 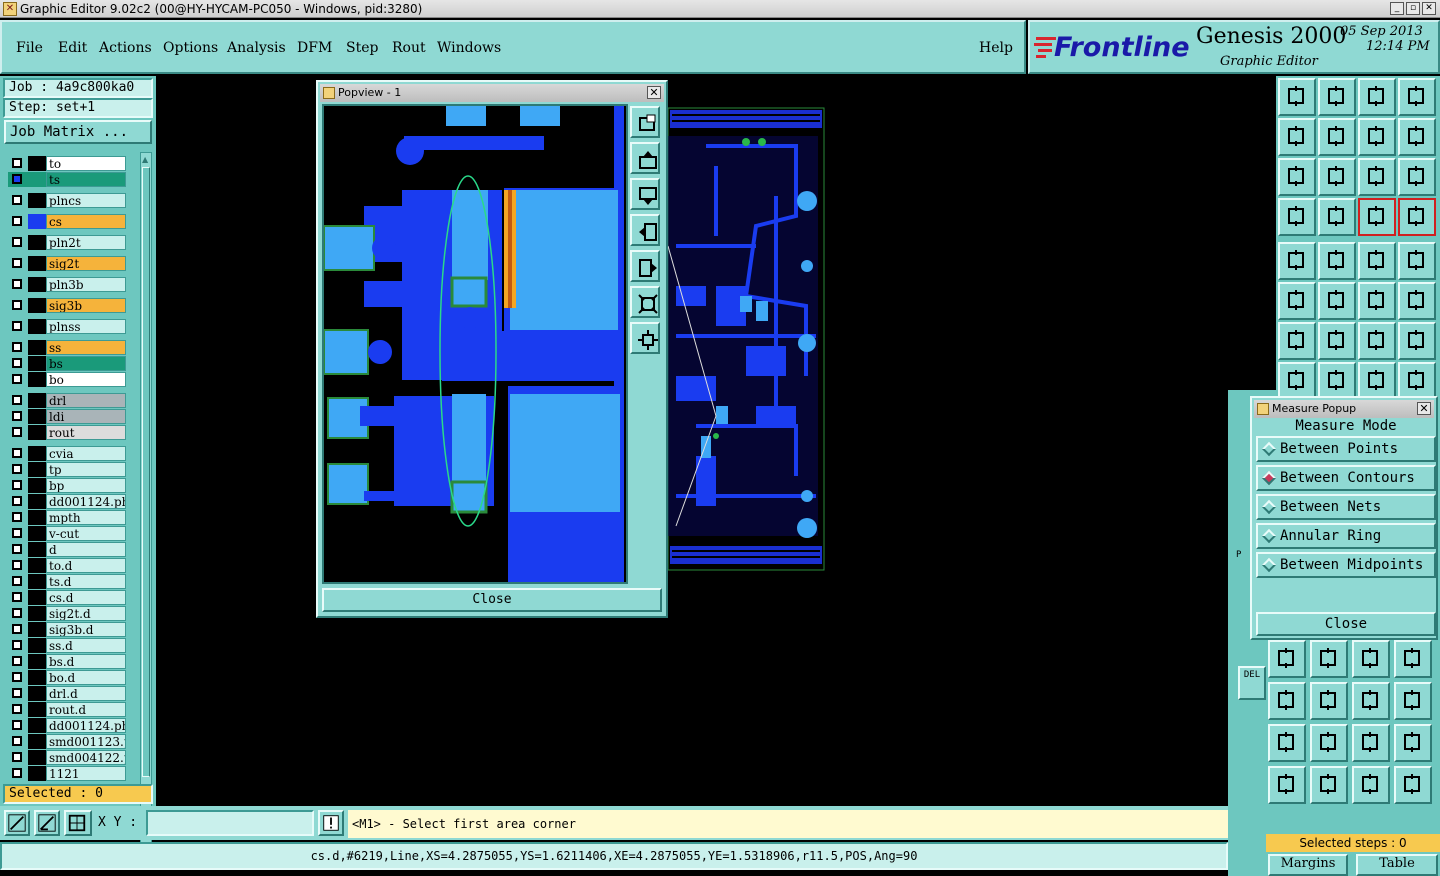 What do you see at coordinates (67, 379) in the screenshot?
I see `layer-row: bo` at bounding box center [67, 379].